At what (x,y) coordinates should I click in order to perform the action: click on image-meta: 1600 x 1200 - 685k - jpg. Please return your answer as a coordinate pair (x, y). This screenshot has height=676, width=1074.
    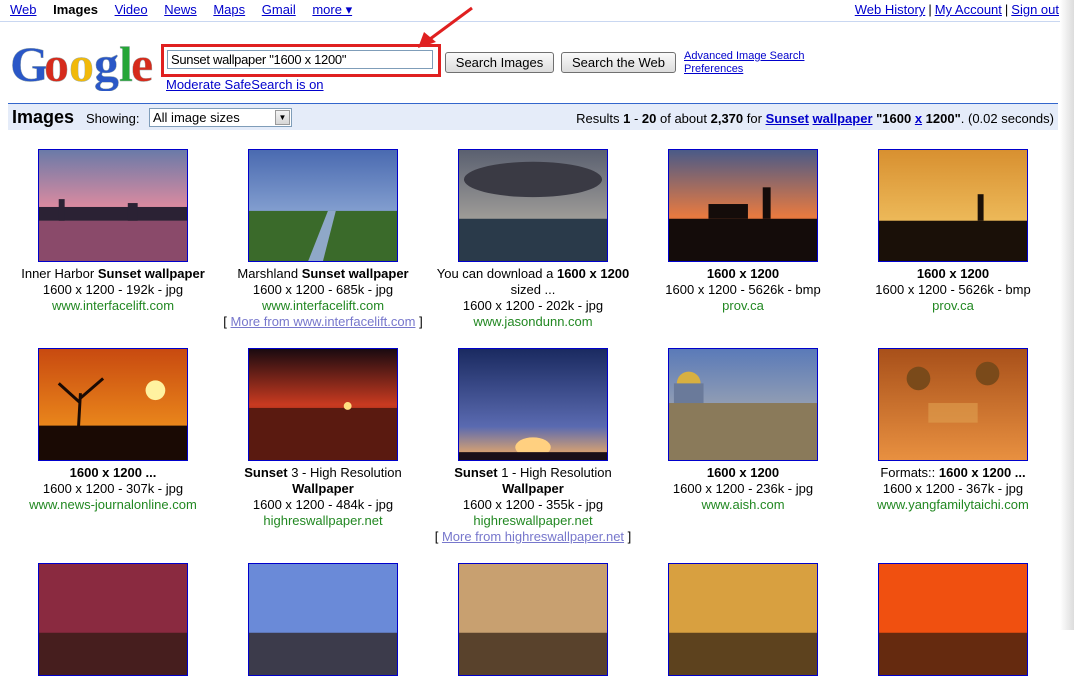
    Looking at the image, I should click on (323, 289).